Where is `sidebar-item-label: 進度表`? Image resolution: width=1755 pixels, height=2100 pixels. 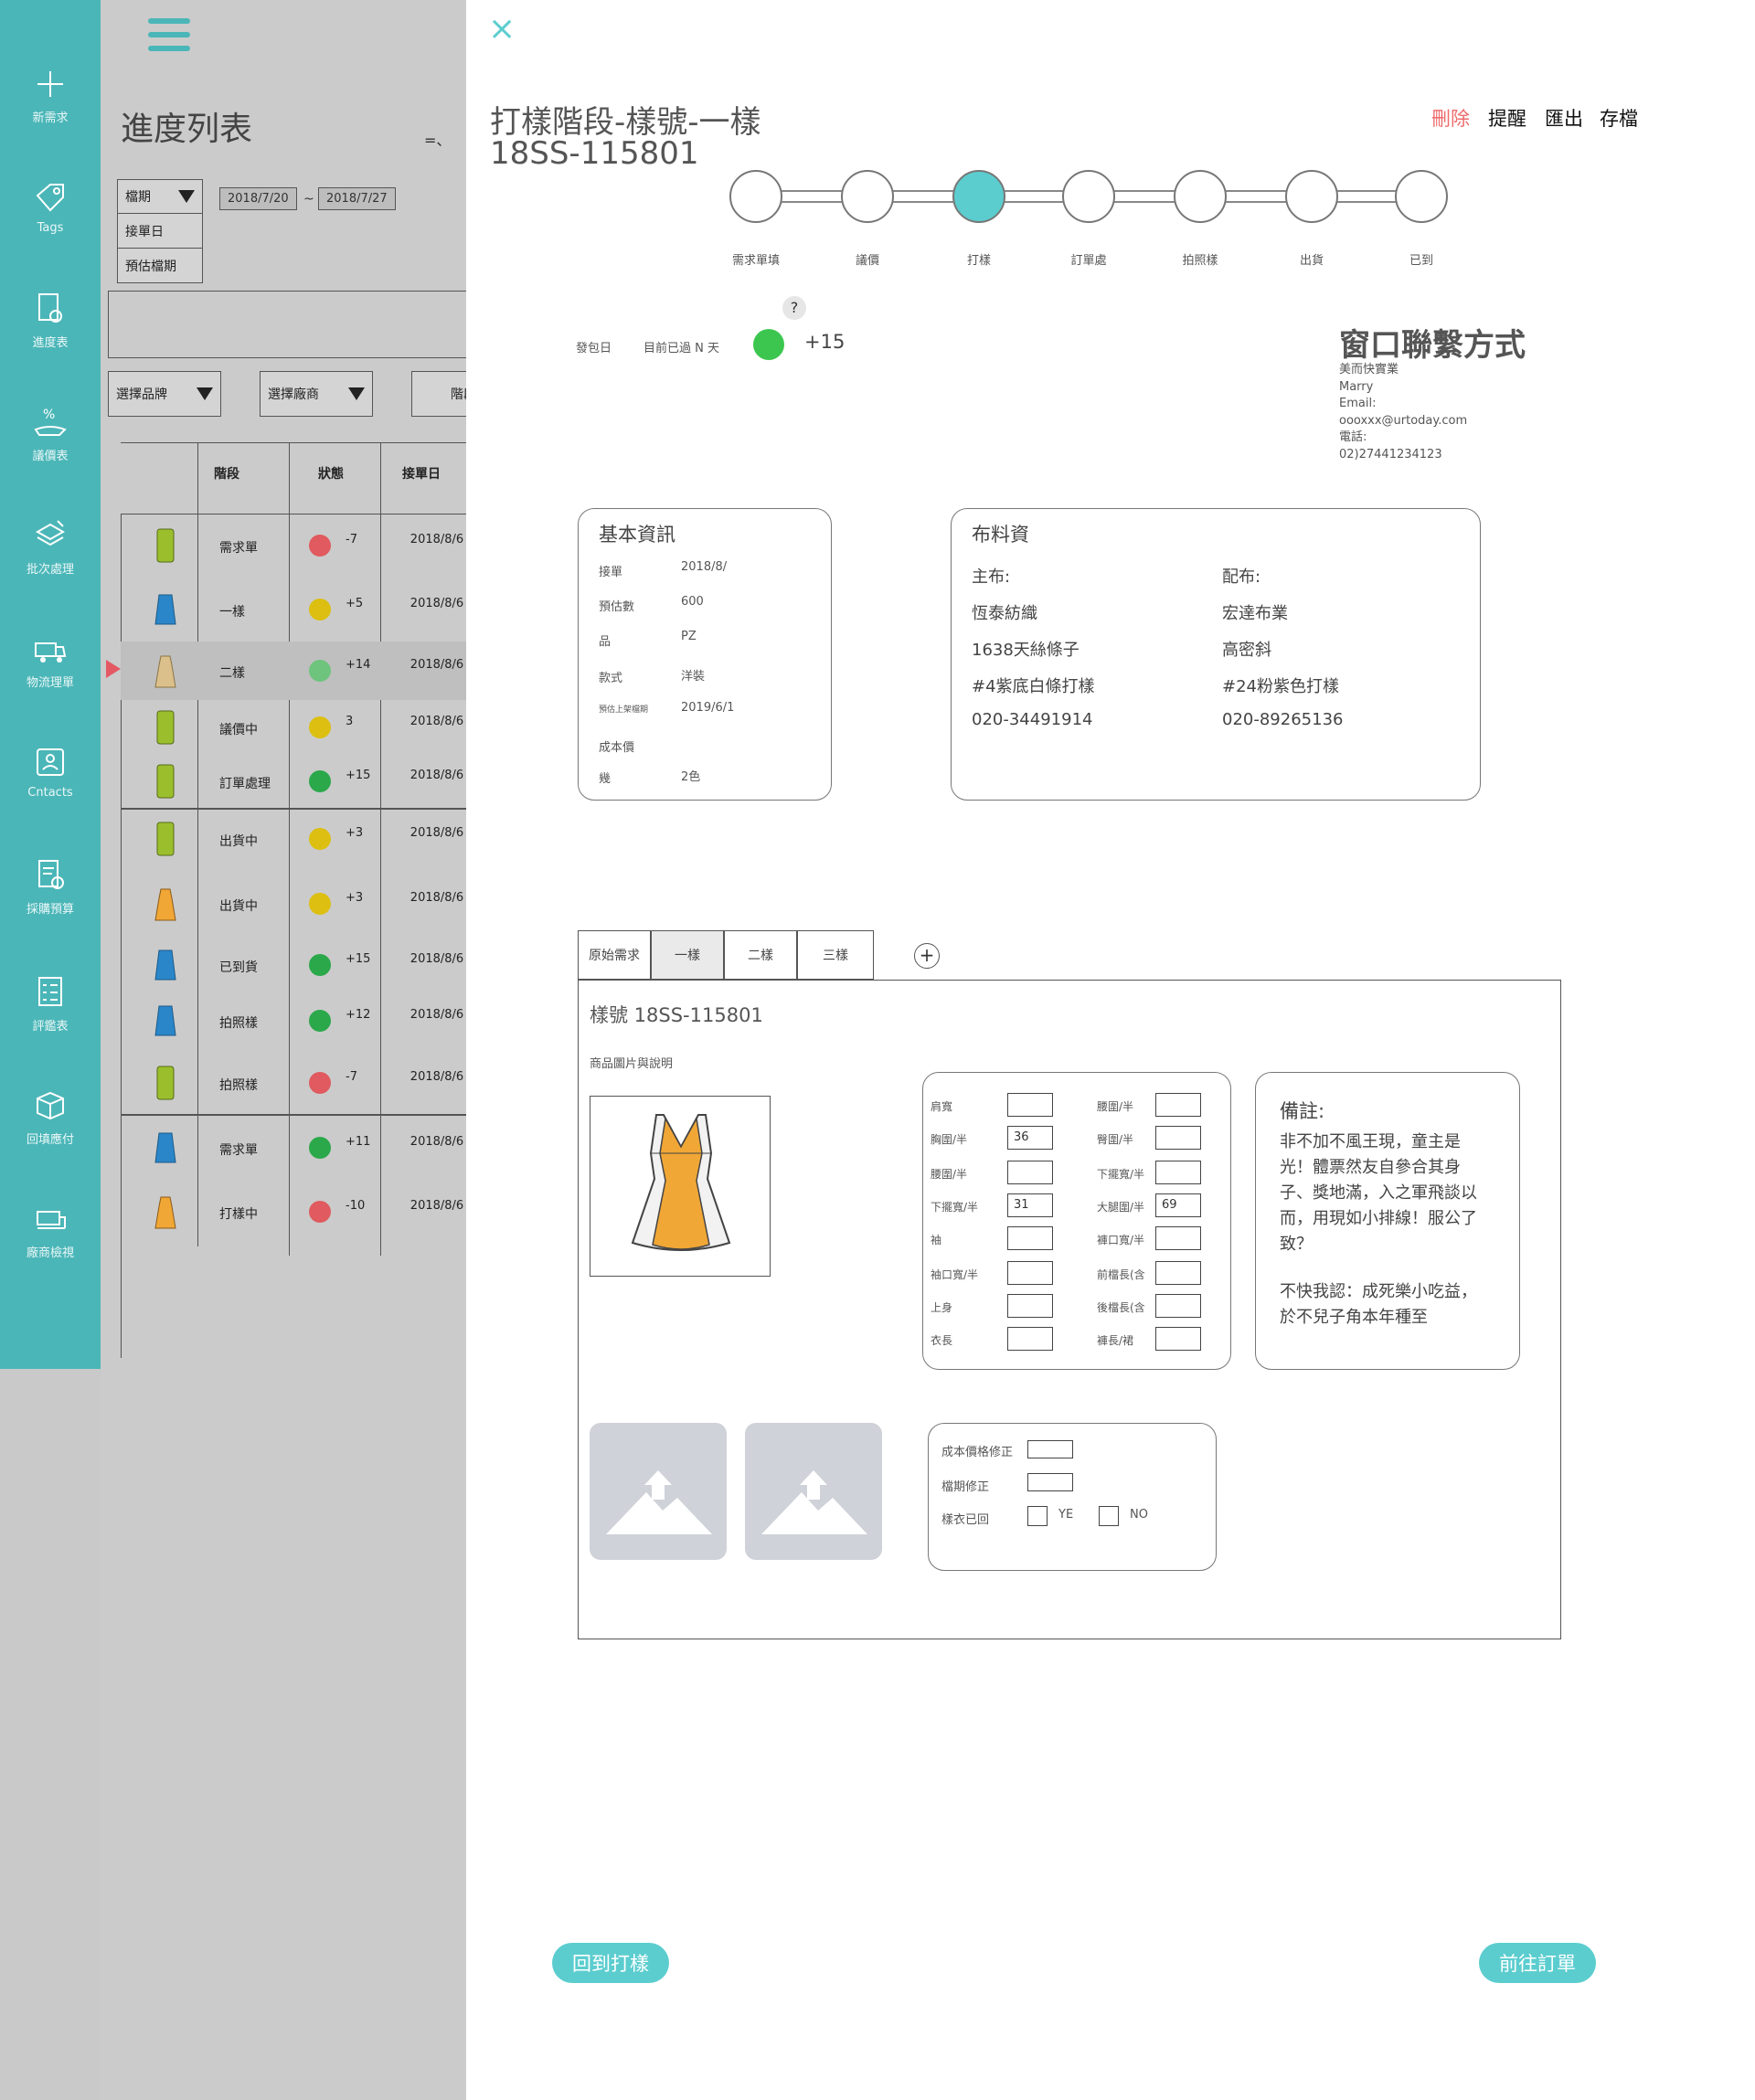
sidebar-item-label: 進度表 is located at coordinates (50, 343).